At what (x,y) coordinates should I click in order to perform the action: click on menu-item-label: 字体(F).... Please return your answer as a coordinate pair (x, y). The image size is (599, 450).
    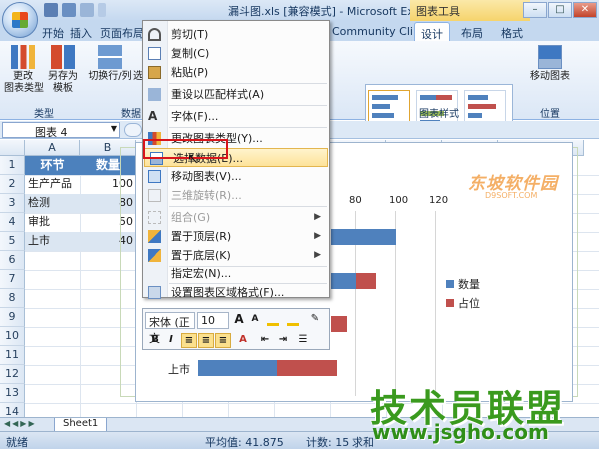
    Looking at the image, I should click on (195, 116).